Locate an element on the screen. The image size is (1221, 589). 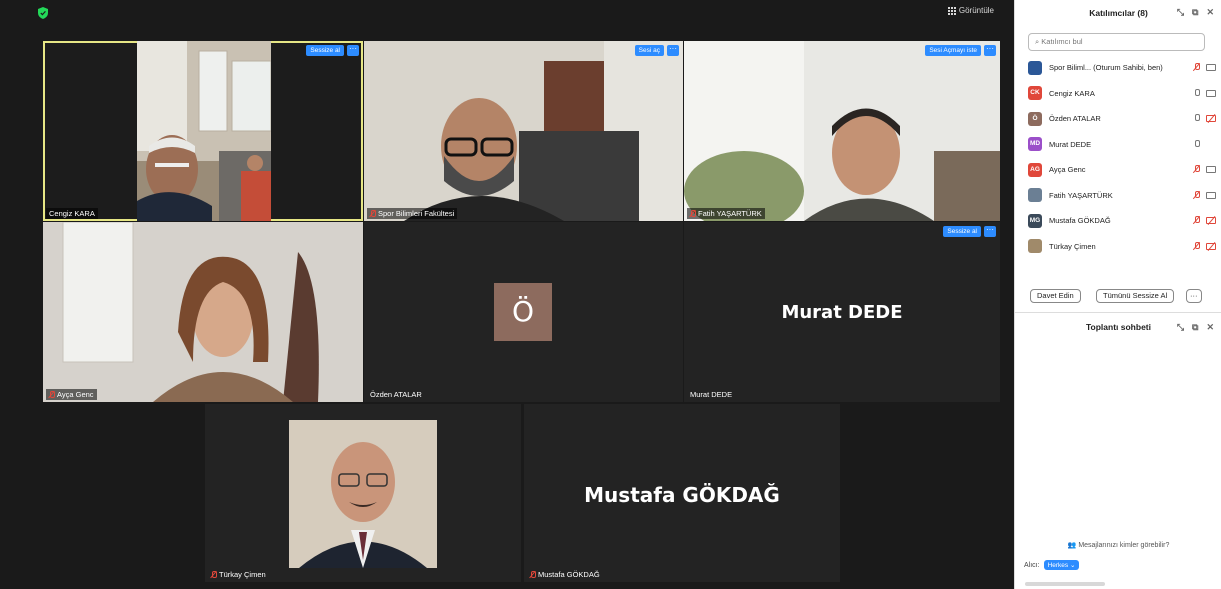
ask-unmute-button: Sesi Açmayı iste is located at coordinates (953, 50).